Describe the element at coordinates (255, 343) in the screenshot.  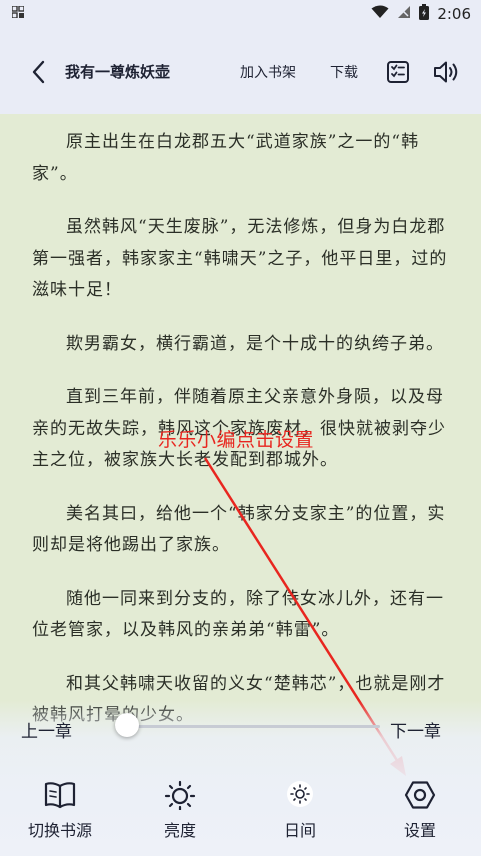
I see `paragraph: 欺男霸女，横行霸道，是个十成十的纨绔子弟。` at that location.